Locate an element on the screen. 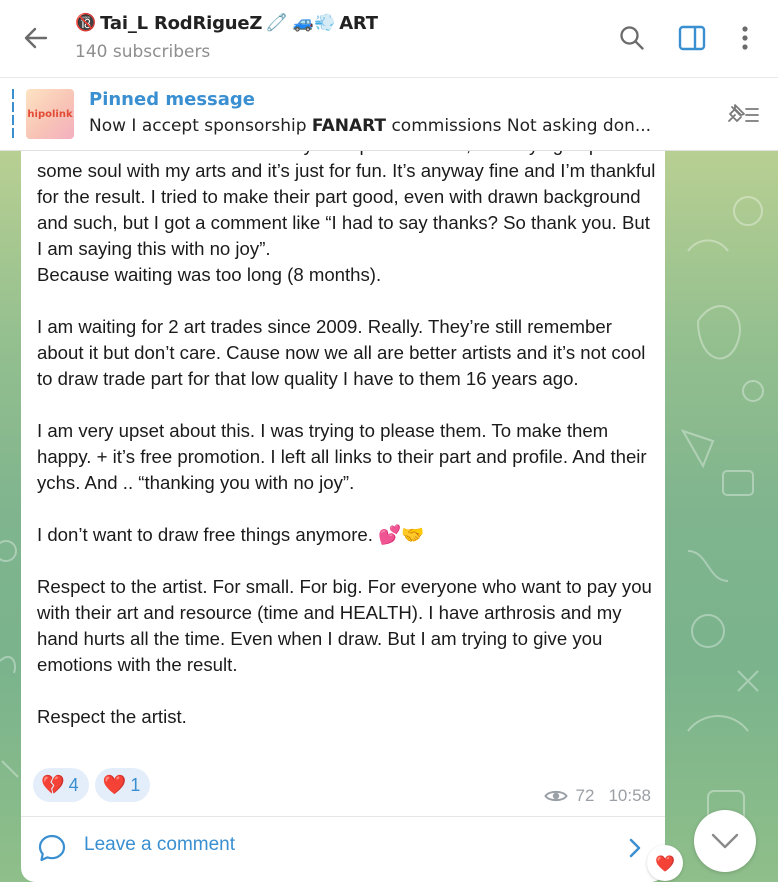 The height and width of the screenshot is (882, 778). title-emojis: 🧷 🚙💨 is located at coordinates (301, 22).